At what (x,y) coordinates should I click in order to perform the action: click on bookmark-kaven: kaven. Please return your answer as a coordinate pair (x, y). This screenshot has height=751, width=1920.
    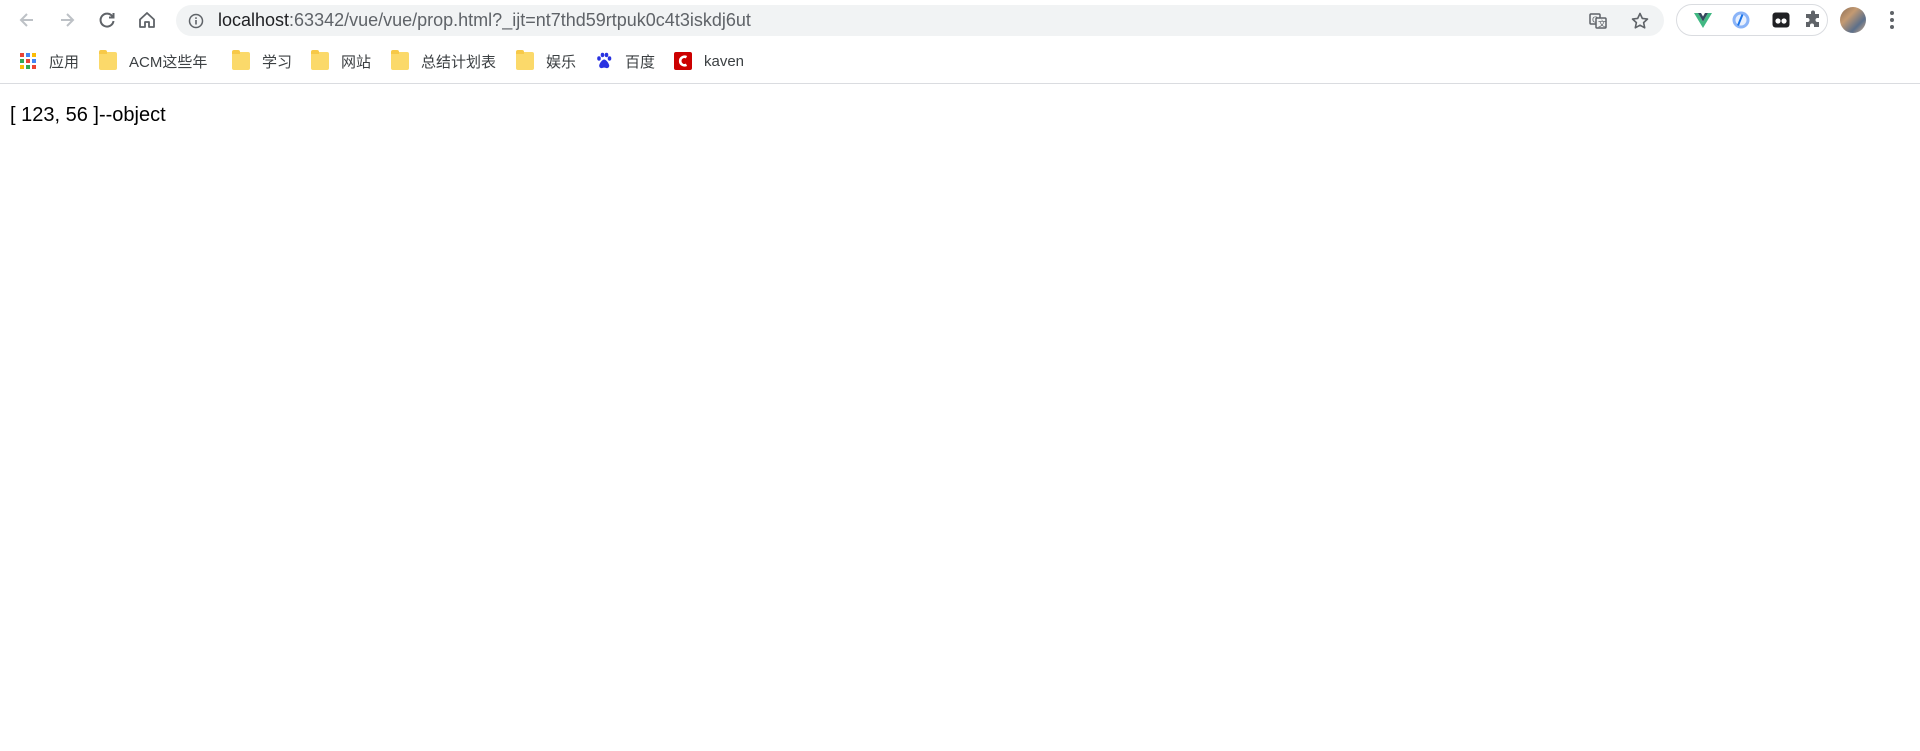
    Looking at the image, I should click on (709, 61).